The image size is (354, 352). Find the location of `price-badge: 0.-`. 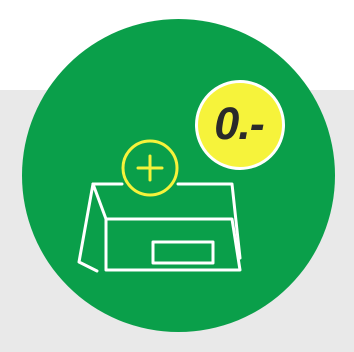

price-badge: 0.- is located at coordinates (240, 125).